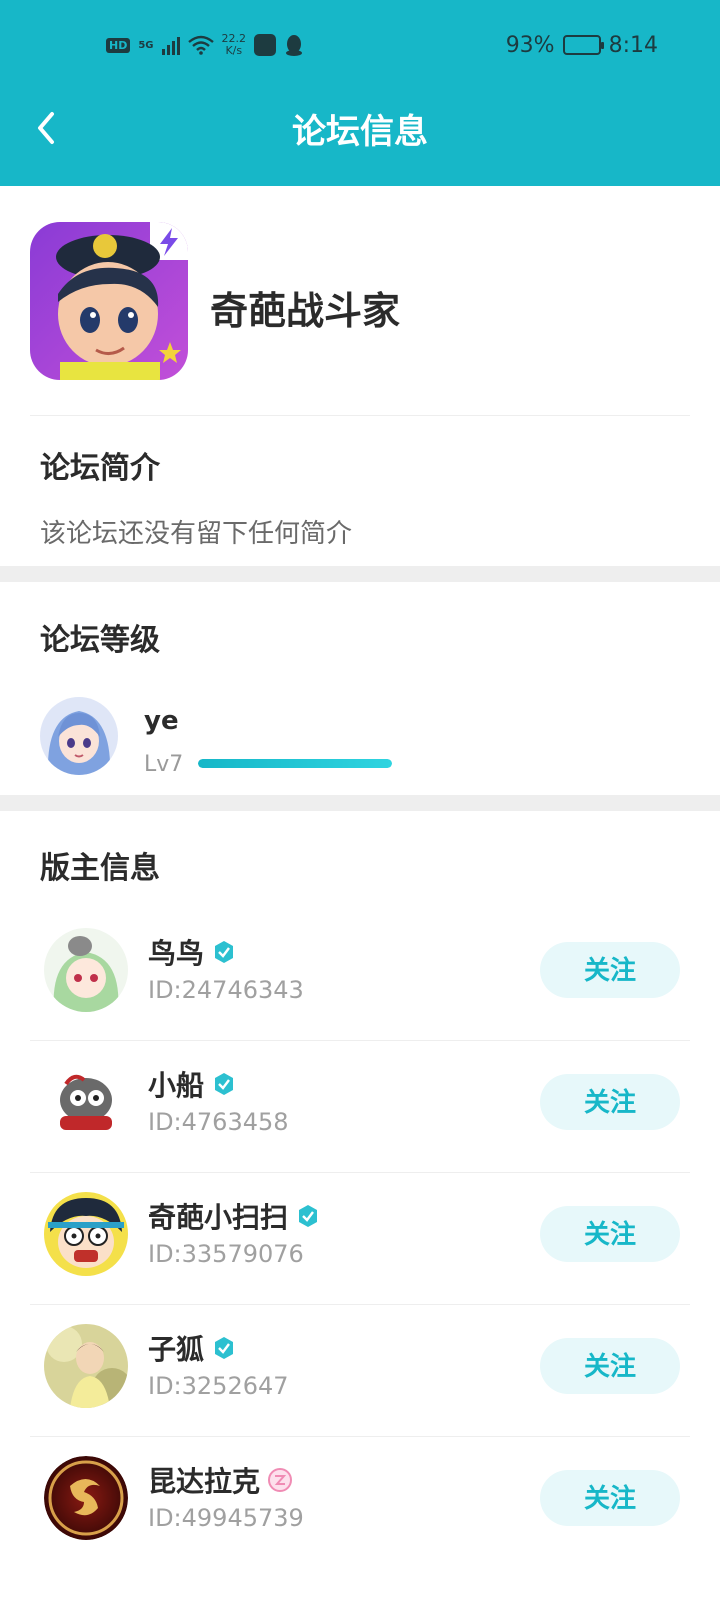 The width and height of the screenshot is (720, 1600). I want to click on clock: 8:14, so click(633, 45).